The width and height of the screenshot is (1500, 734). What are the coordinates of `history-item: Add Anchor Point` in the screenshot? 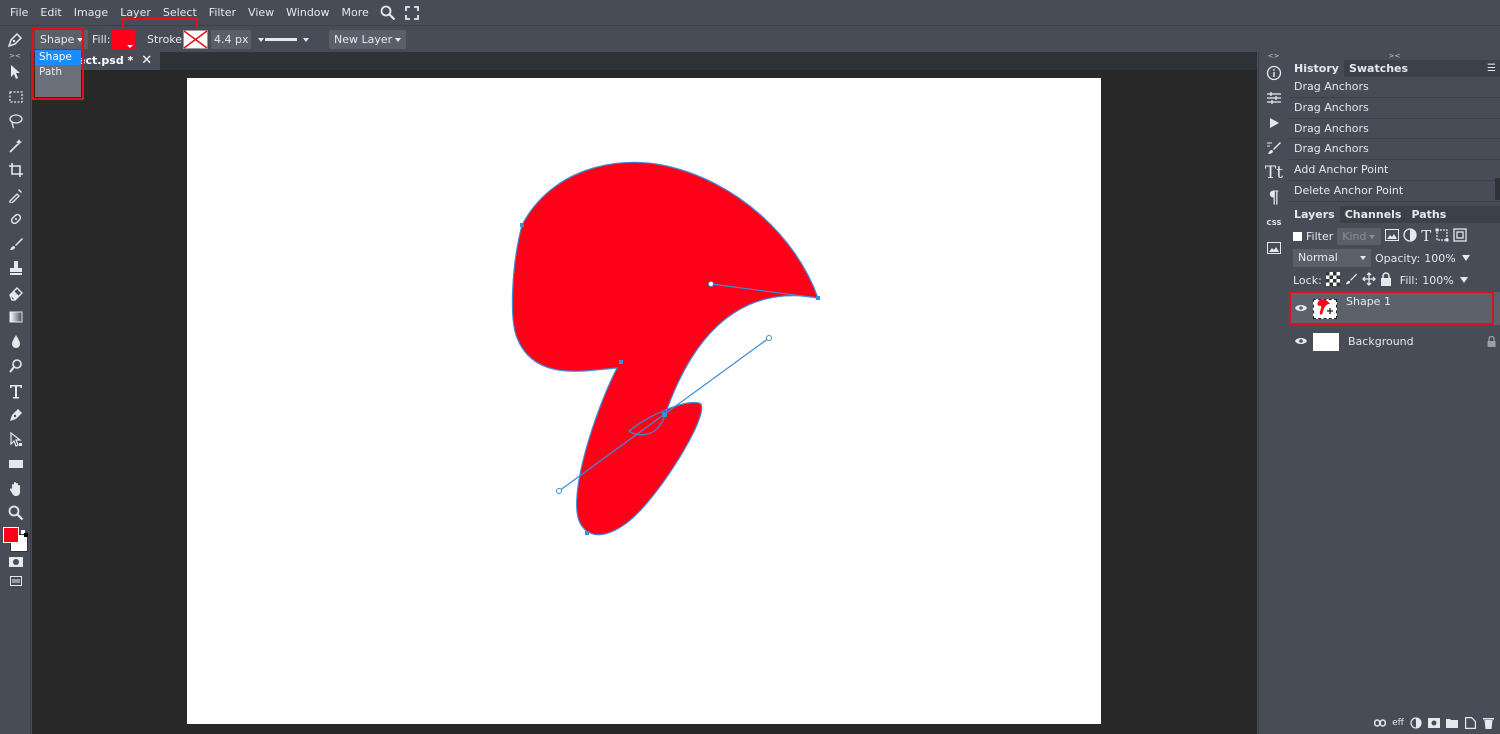 It's located at (1394, 170).